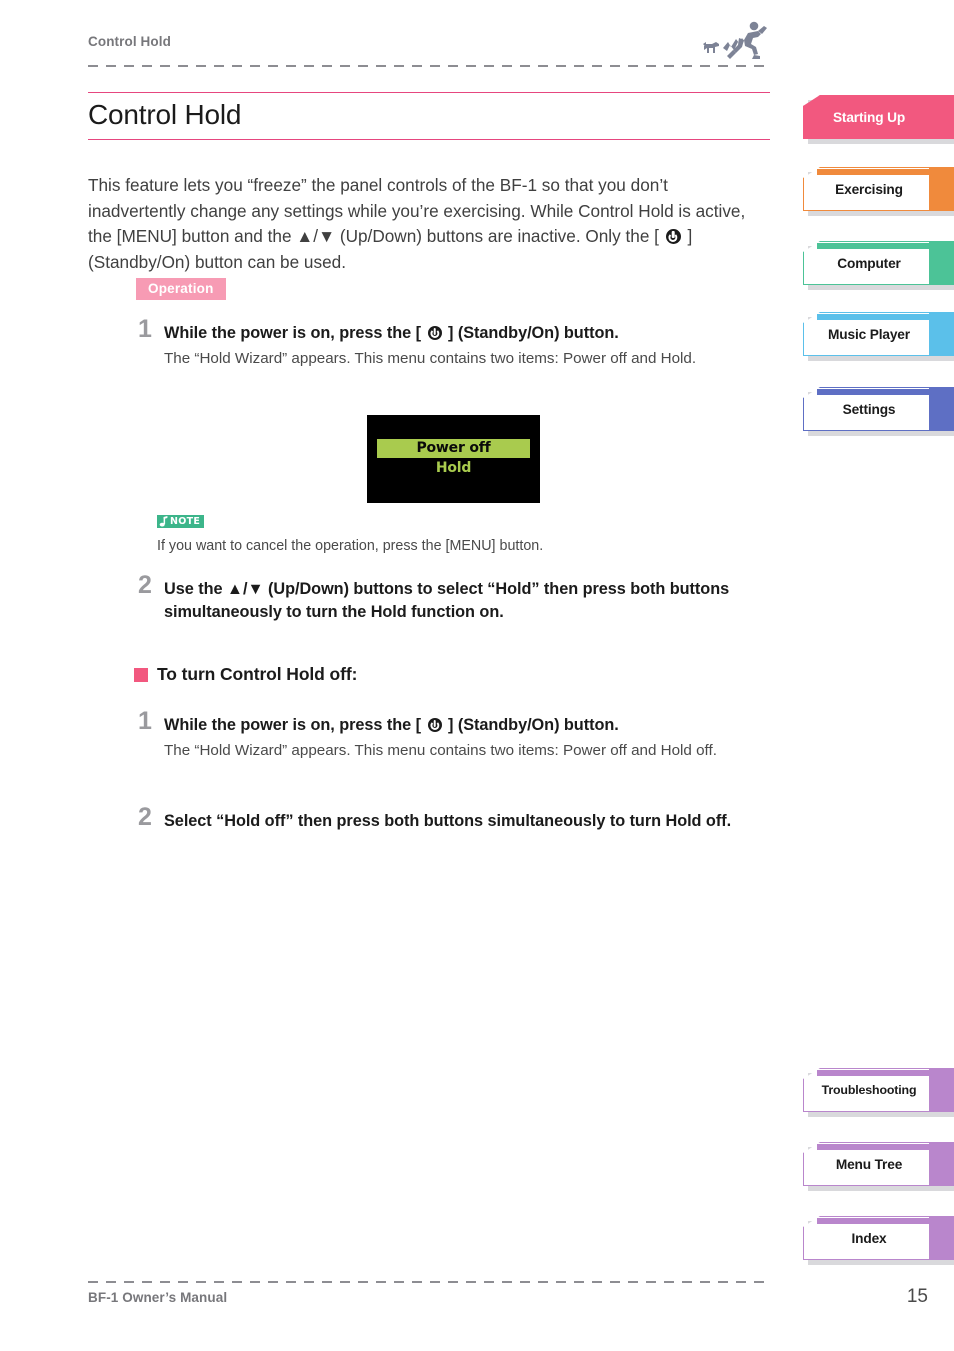 The width and height of the screenshot is (954, 1351). What do you see at coordinates (429, 45) in the screenshot?
I see `page-header: Control Hold` at bounding box center [429, 45].